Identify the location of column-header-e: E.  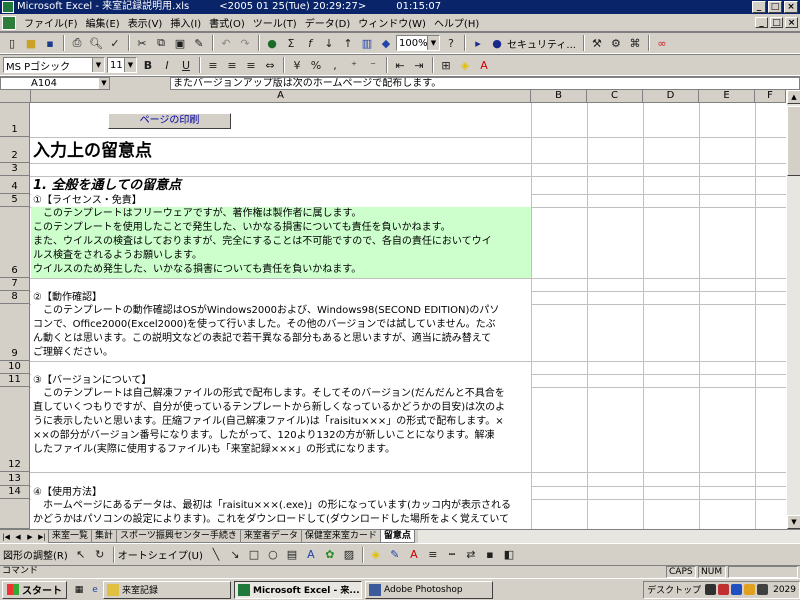
(727, 96).